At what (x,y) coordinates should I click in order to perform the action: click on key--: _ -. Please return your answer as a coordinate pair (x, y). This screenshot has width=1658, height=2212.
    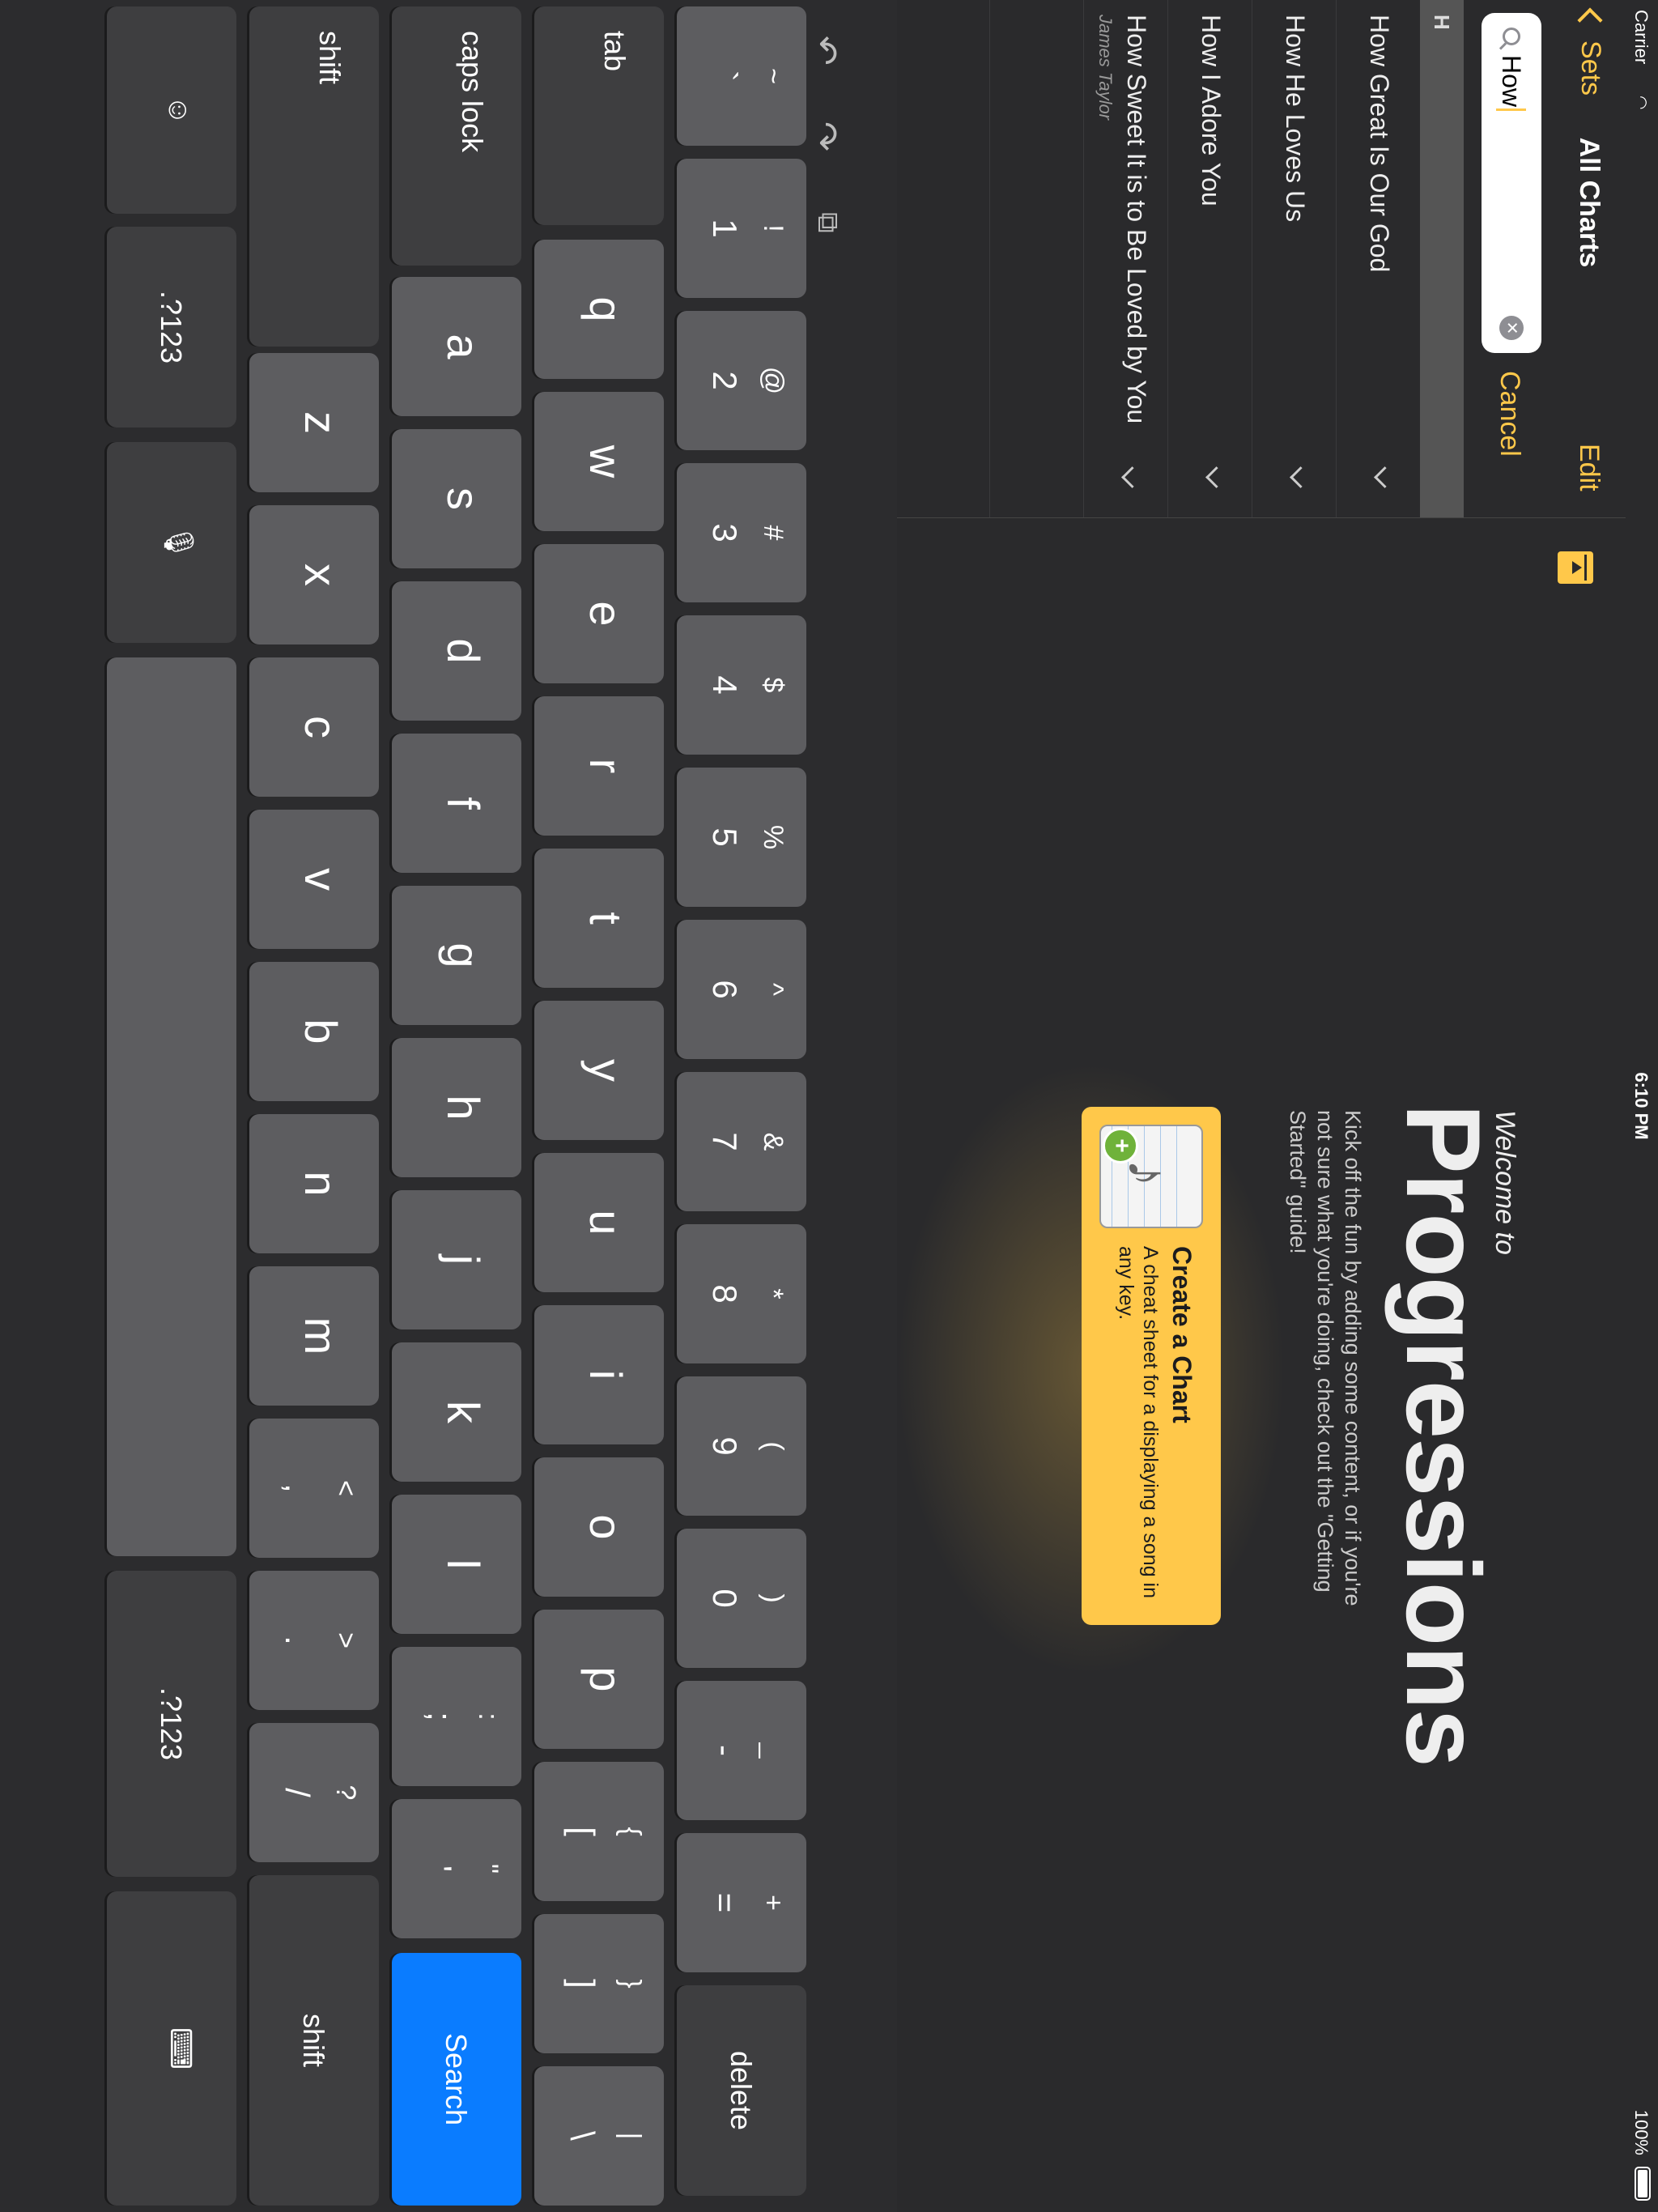
    Looking at the image, I should click on (741, 1750).